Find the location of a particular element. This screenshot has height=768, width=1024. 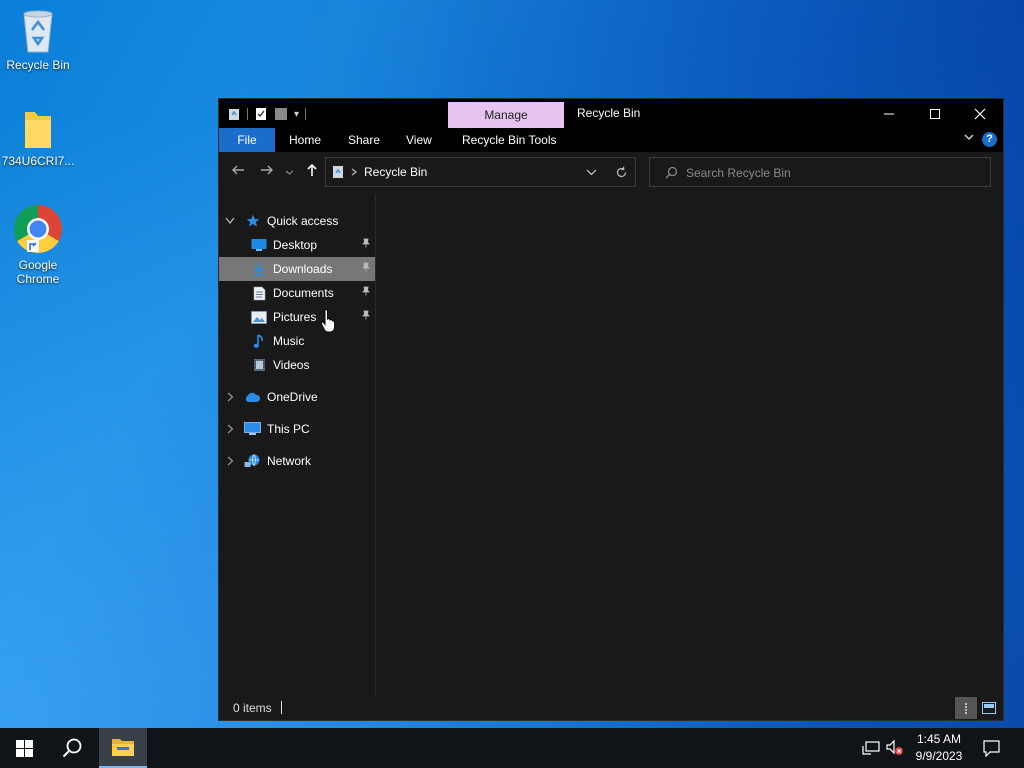

start-button is located at coordinates (24, 748).